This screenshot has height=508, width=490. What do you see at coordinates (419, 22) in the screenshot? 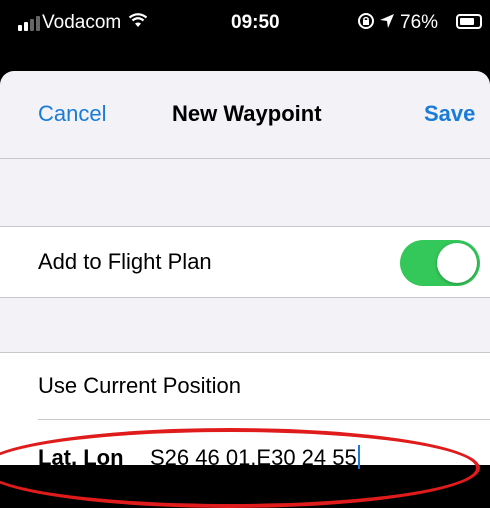
I see `battery-percentage: 76%` at bounding box center [419, 22].